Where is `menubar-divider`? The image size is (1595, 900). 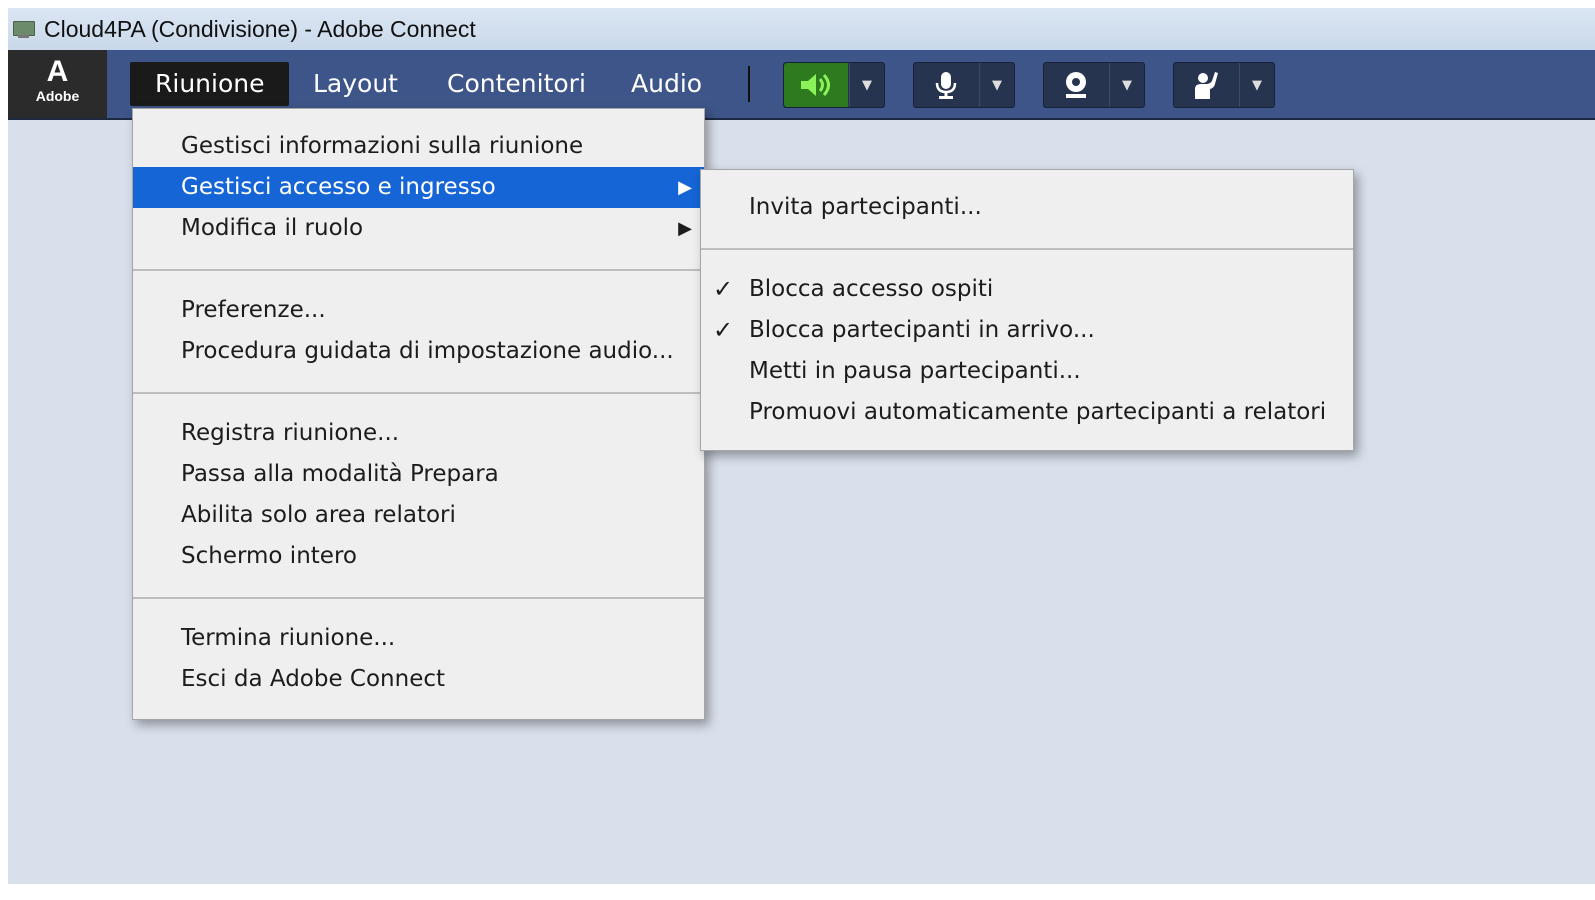
menubar-divider is located at coordinates (749, 84).